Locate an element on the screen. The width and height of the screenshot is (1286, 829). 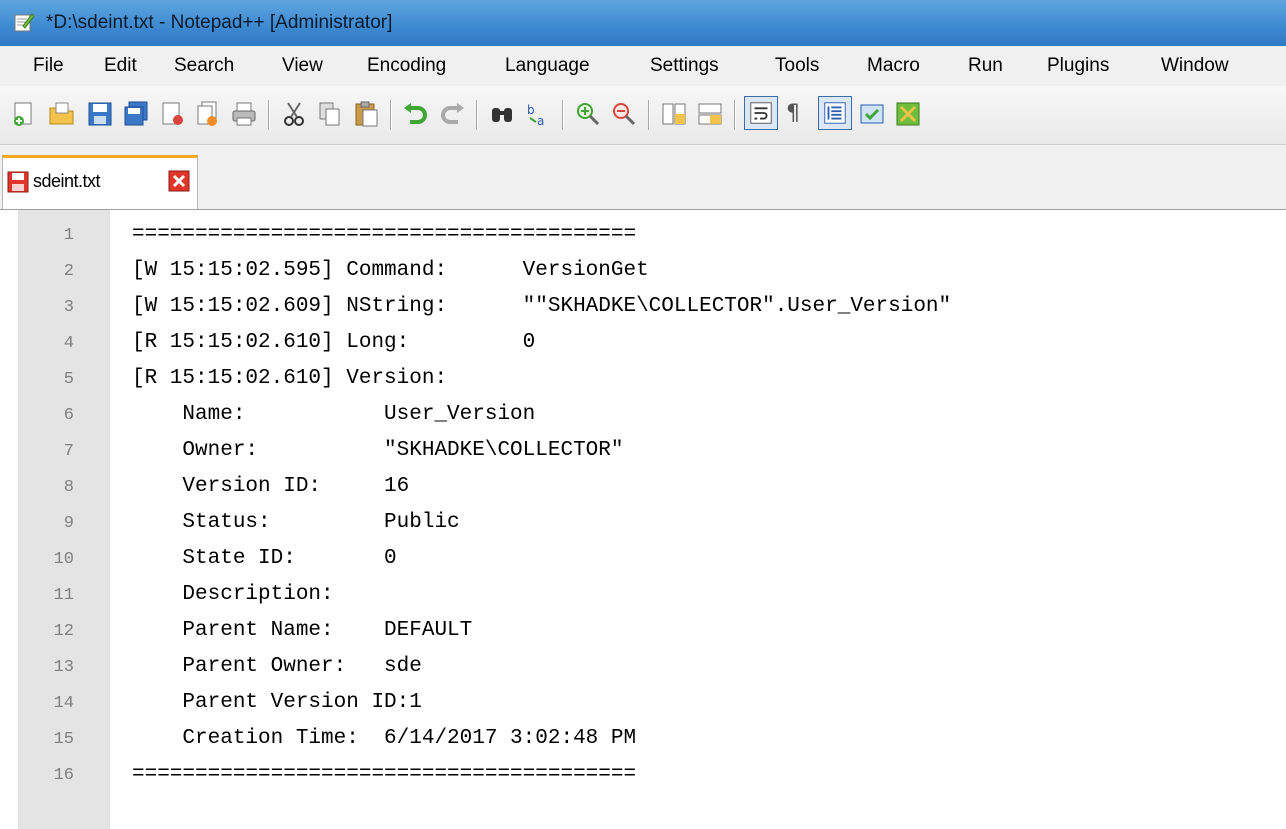
line-text: Status: Public is located at coordinates (296, 522).